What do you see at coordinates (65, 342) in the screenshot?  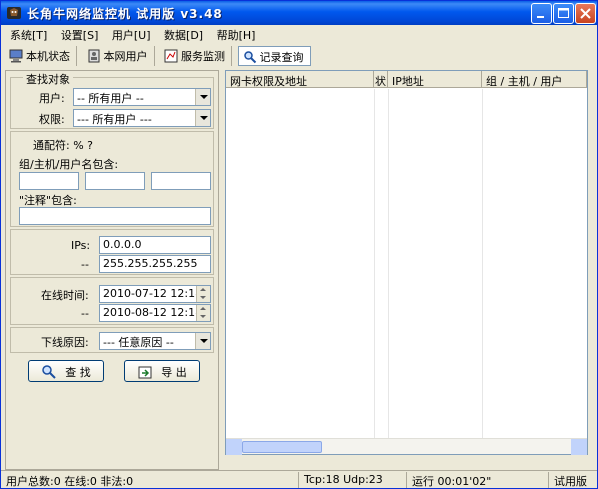 I see `offline-reason-label: 下线原因:` at bounding box center [65, 342].